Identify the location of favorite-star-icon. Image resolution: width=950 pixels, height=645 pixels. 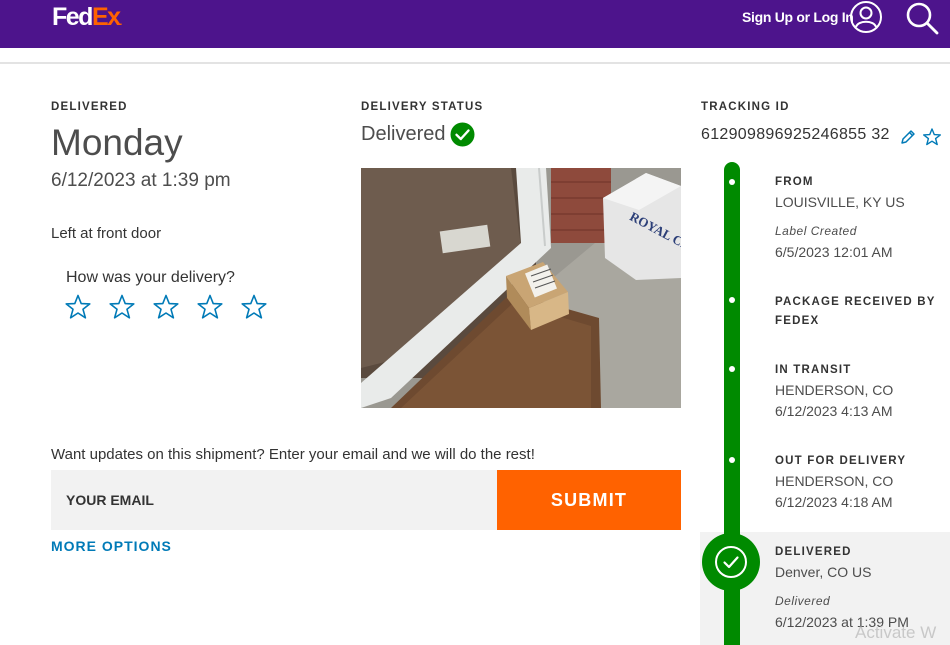
(932, 137).